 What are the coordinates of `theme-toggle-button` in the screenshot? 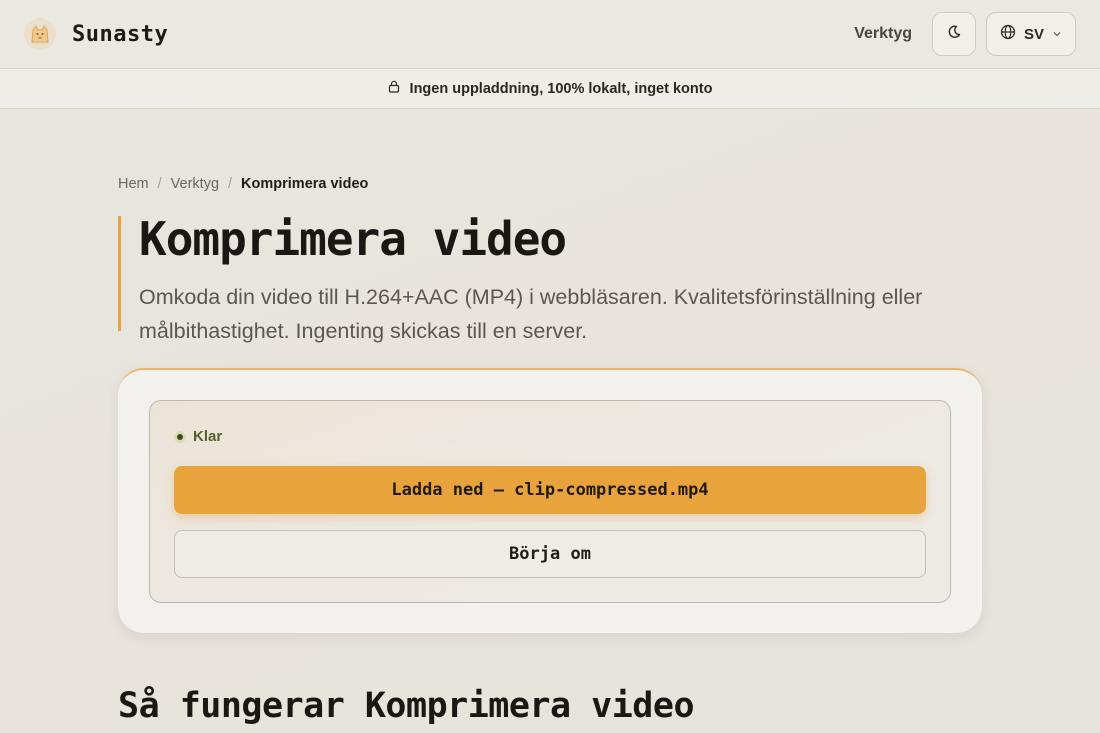 It's located at (954, 34).